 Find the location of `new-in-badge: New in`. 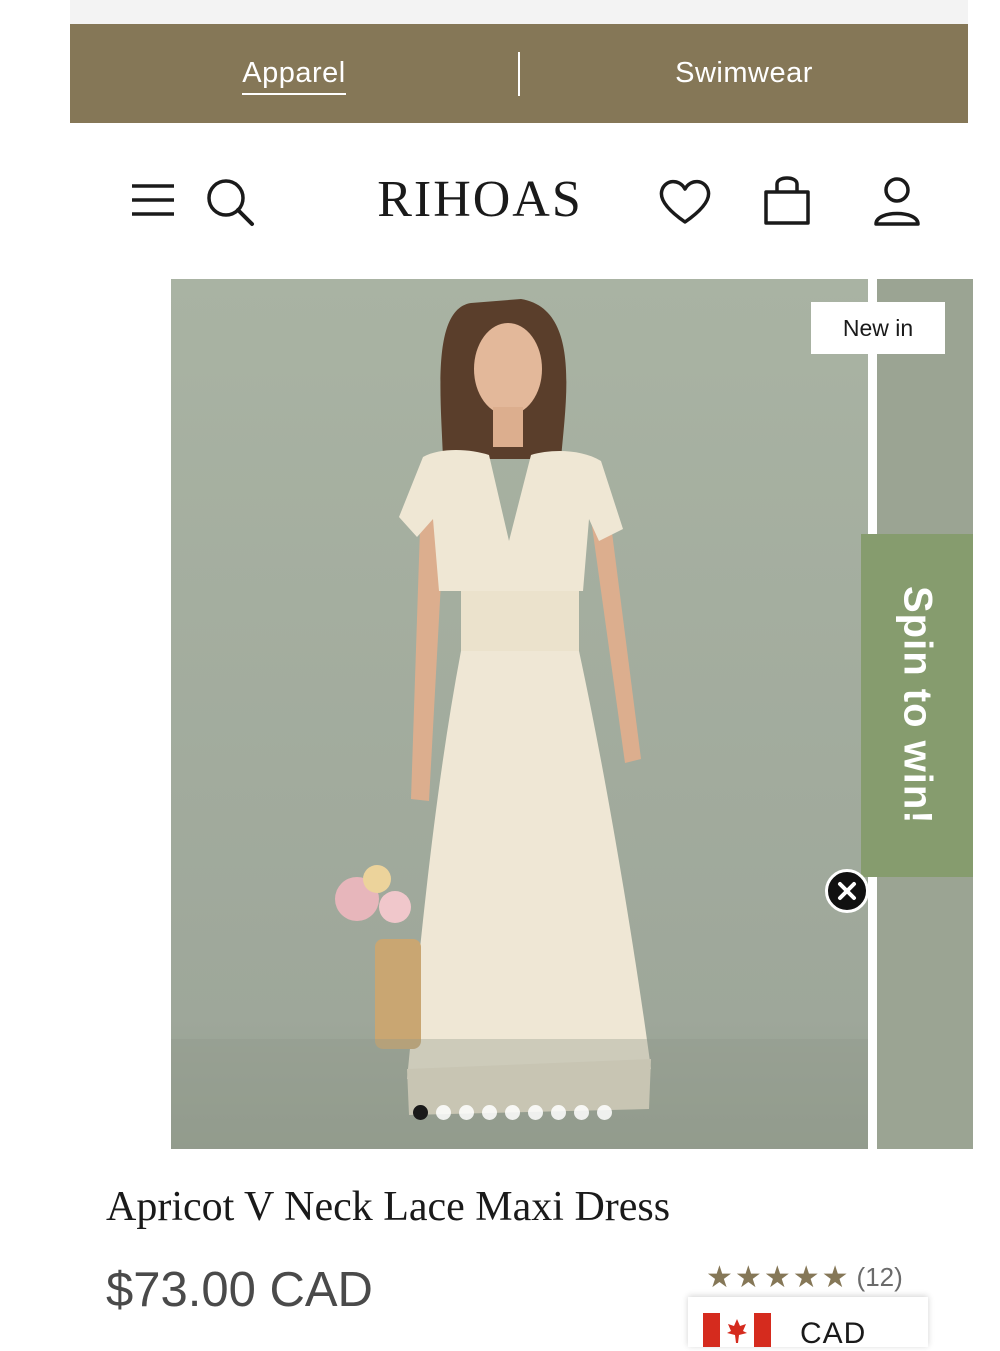

new-in-badge: New in is located at coordinates (878, 328).